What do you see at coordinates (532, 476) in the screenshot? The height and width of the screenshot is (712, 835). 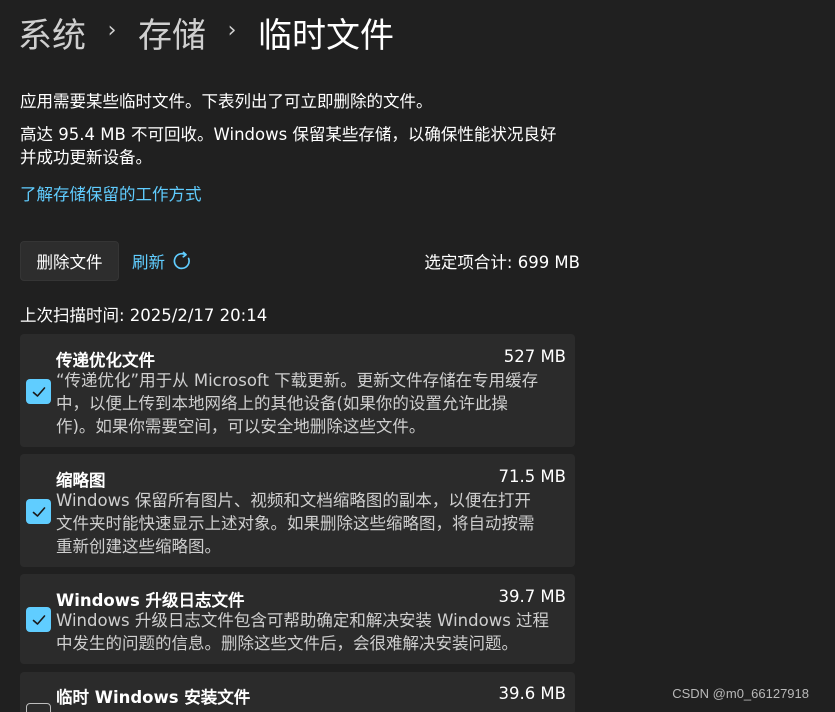 I see `item-size: 71.5 MB` at bounding box center [532, 476].